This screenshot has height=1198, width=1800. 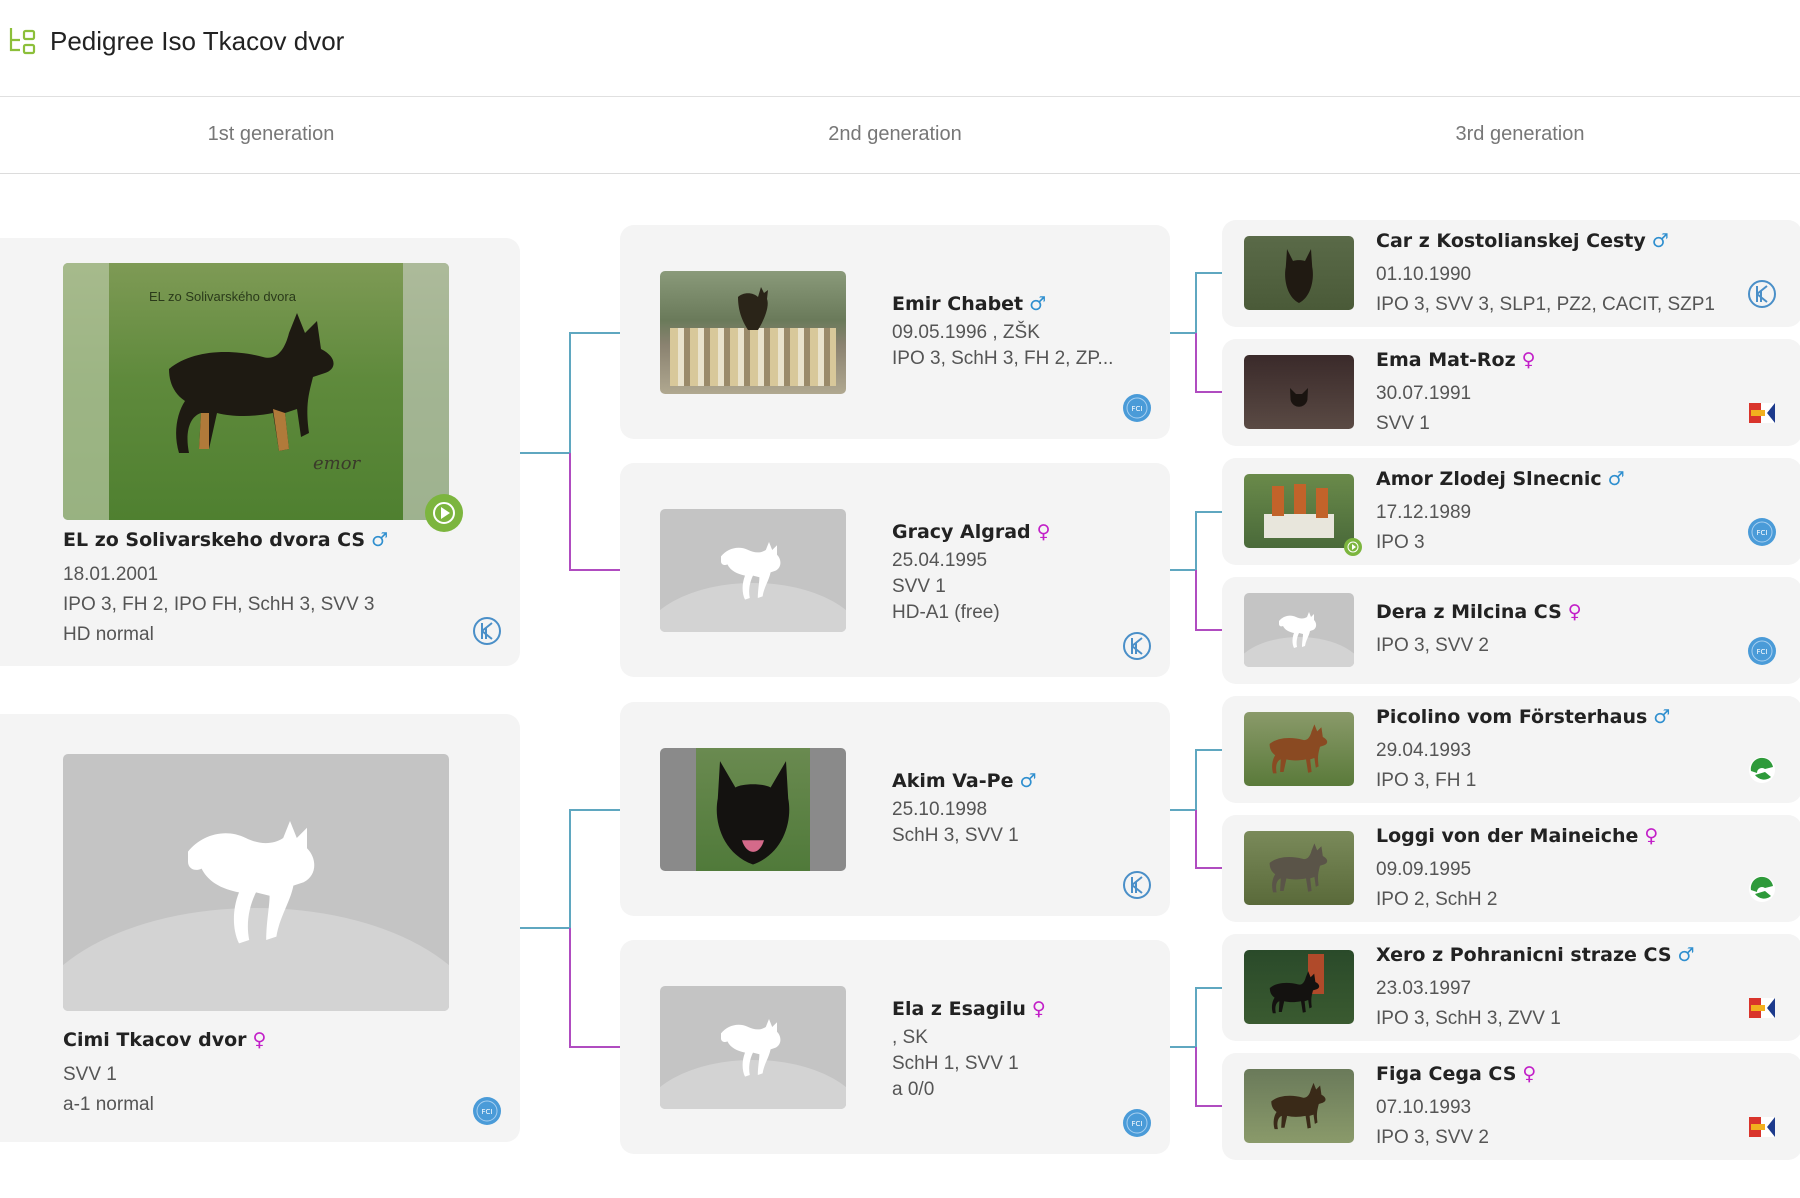 What do you see at coordinates (1423, 409) in the screenshot?
I see `dog-info: 30.07.1991 SVV 1` at bounding box center [1423, 409].